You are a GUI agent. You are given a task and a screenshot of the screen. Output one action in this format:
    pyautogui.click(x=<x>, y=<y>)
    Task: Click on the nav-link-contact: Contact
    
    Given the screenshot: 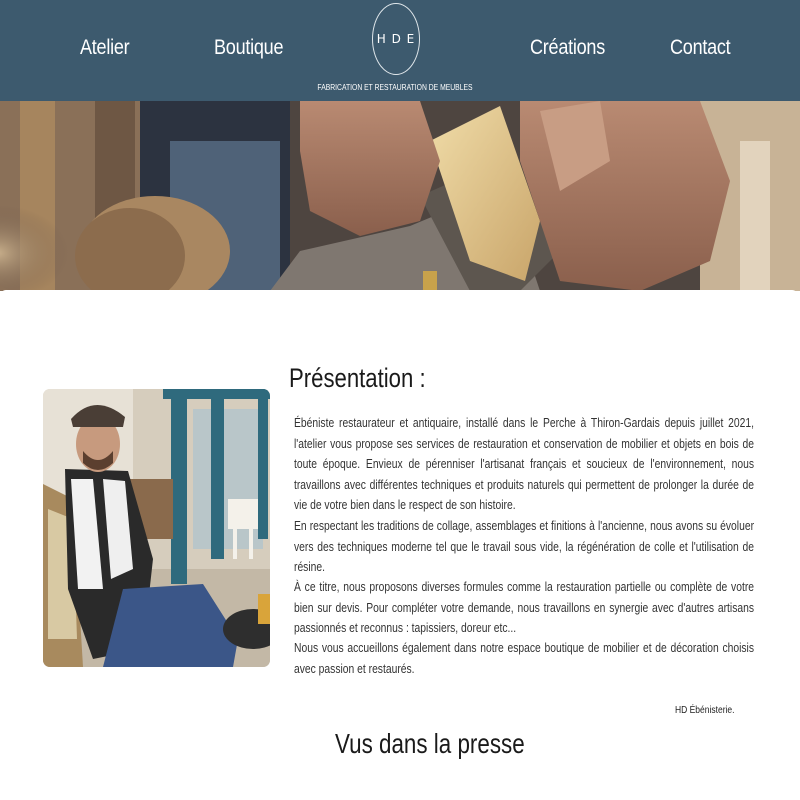 What is the action you would take?
    pyautogui.click(x=700, y=48)
    